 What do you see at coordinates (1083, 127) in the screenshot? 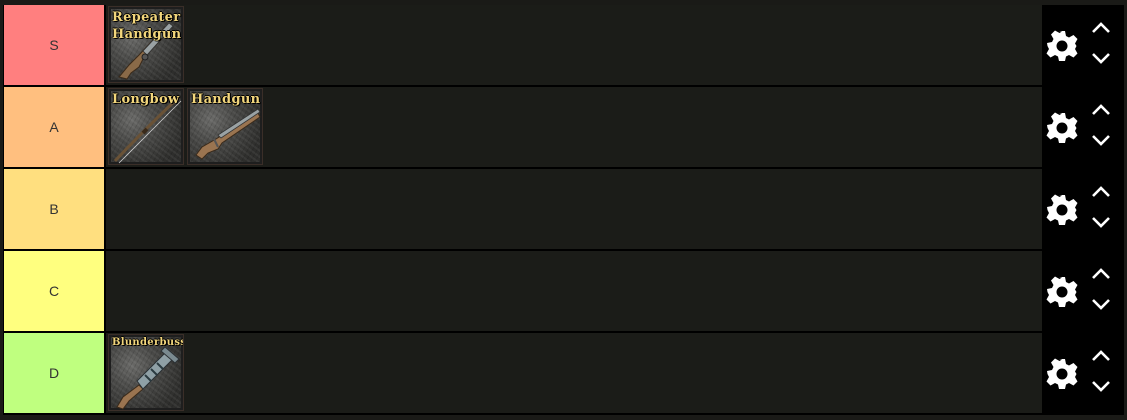
I see `tier-controls-a` at bounding box center [1083, 127].